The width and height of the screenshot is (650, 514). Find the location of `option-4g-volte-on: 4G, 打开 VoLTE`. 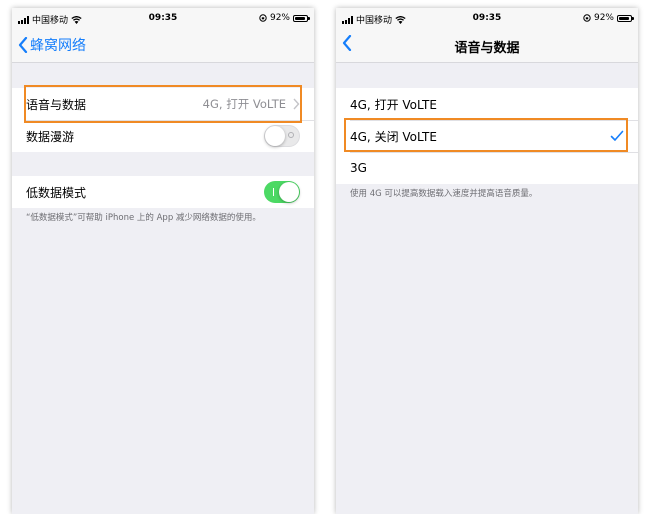

option-4g-volte-on: 4G, 打开 VoLTE is located at coordinates (487, 104).